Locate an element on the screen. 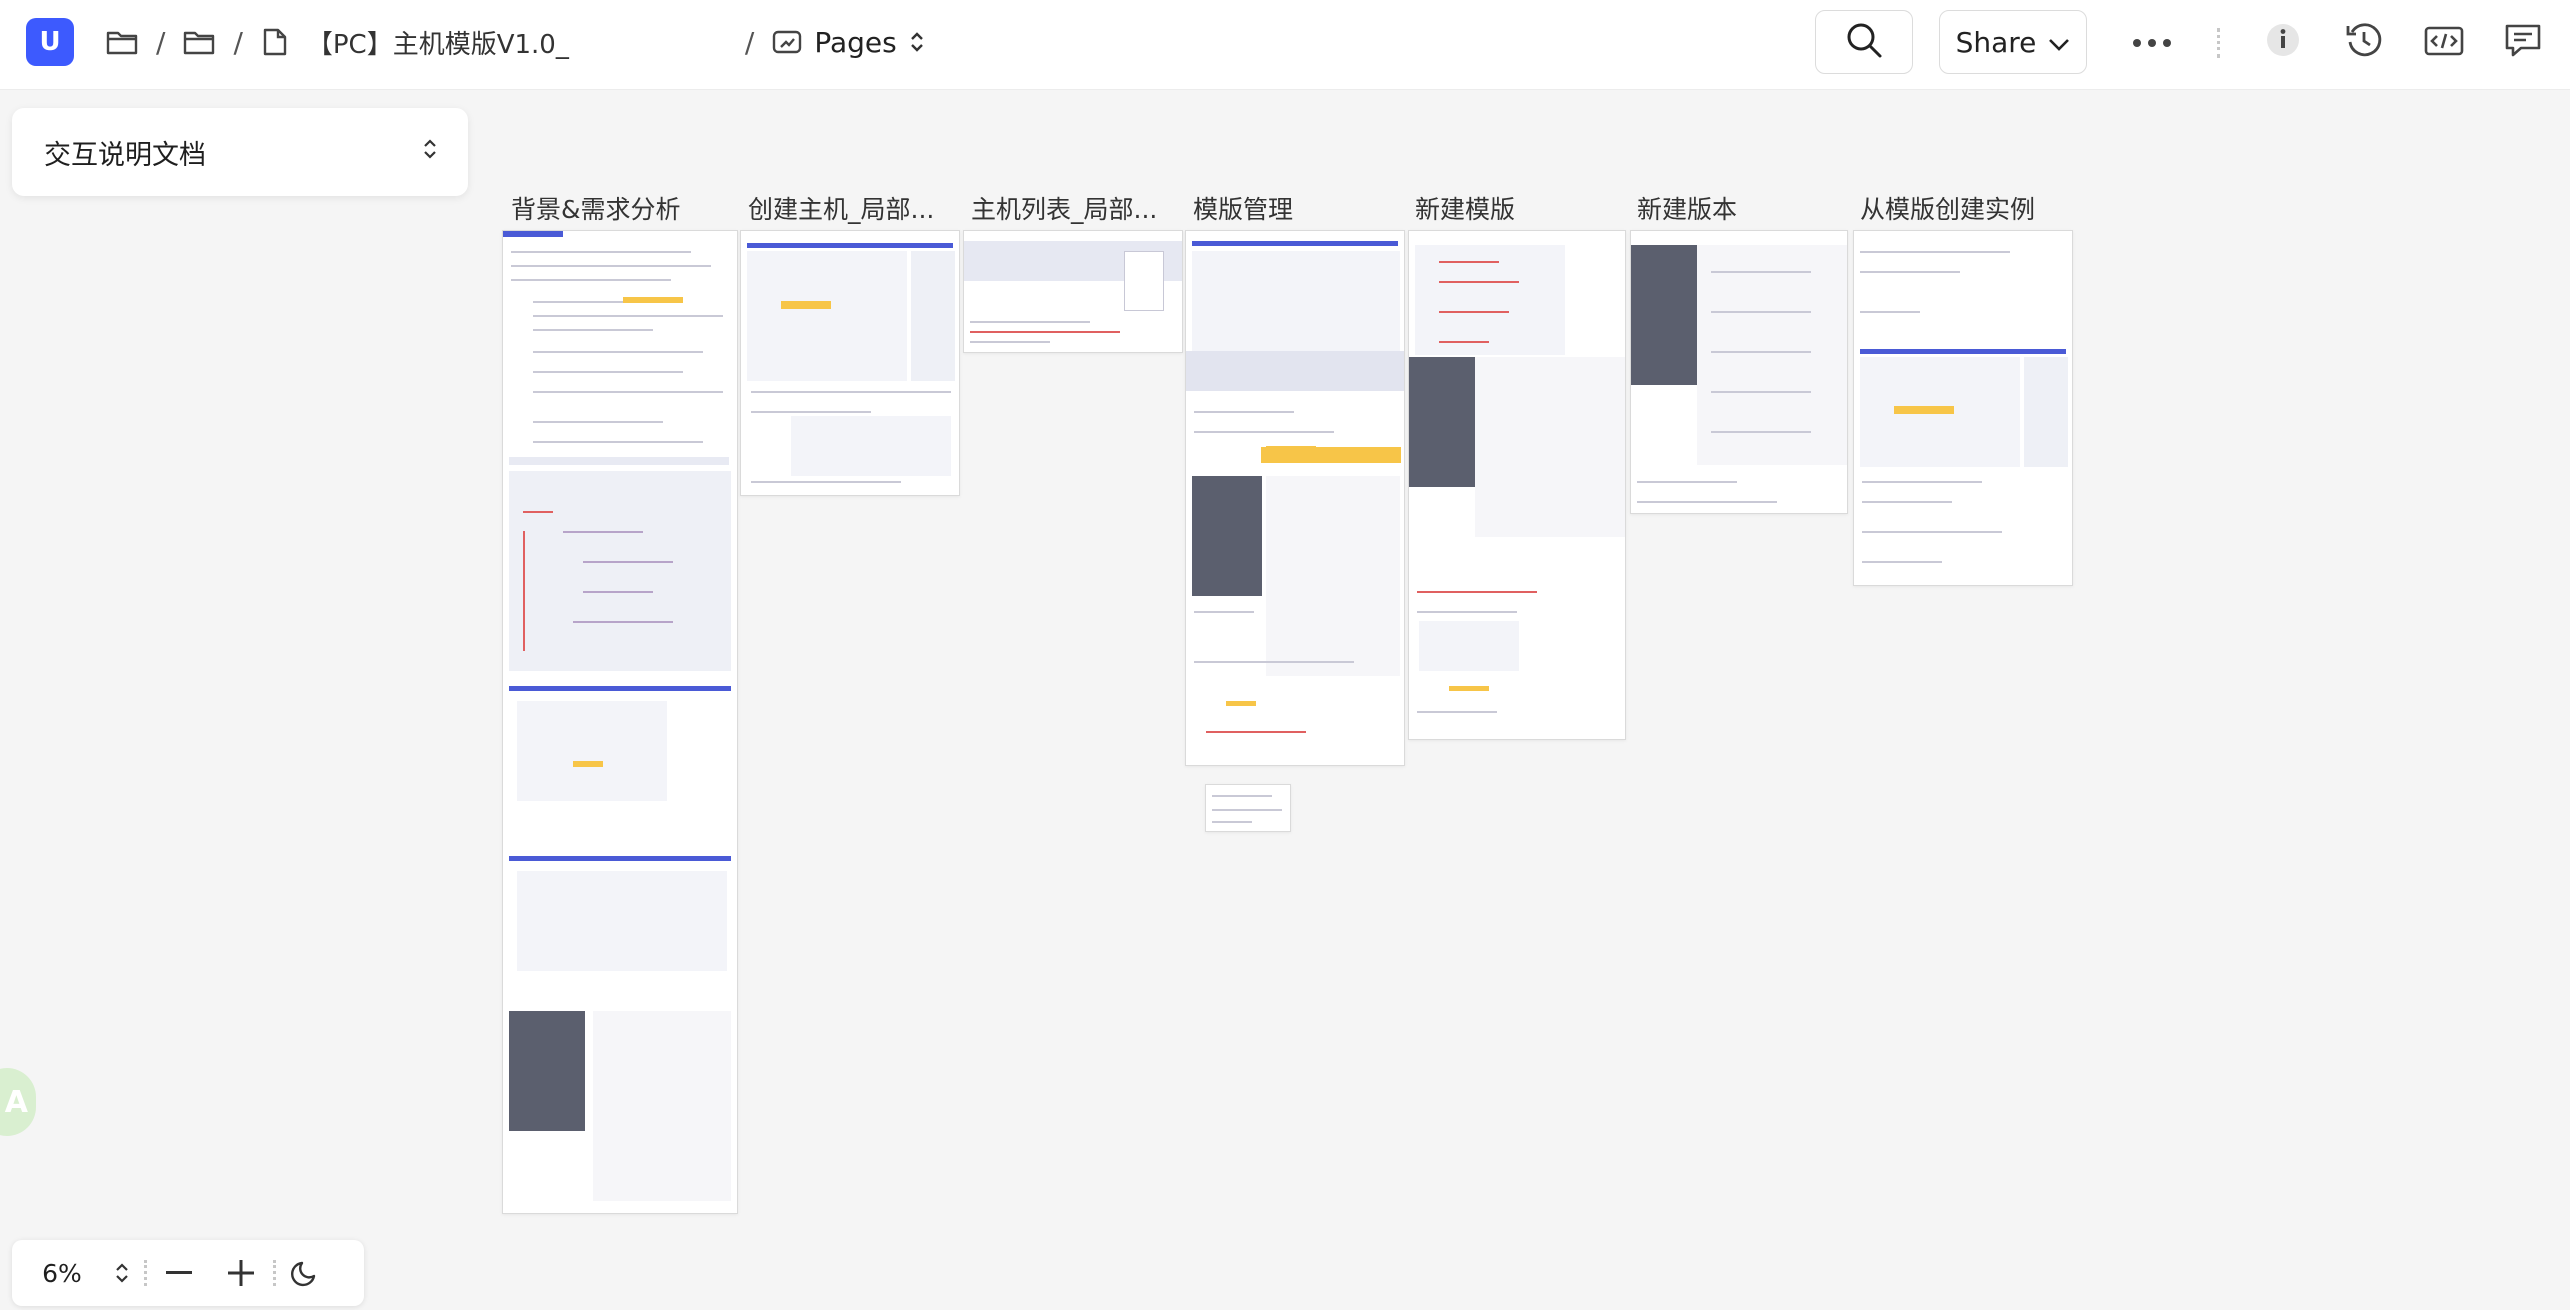 The height and width of the screenshot is (1310, 2570). comment-icon is located at coordinates (2523, 42).